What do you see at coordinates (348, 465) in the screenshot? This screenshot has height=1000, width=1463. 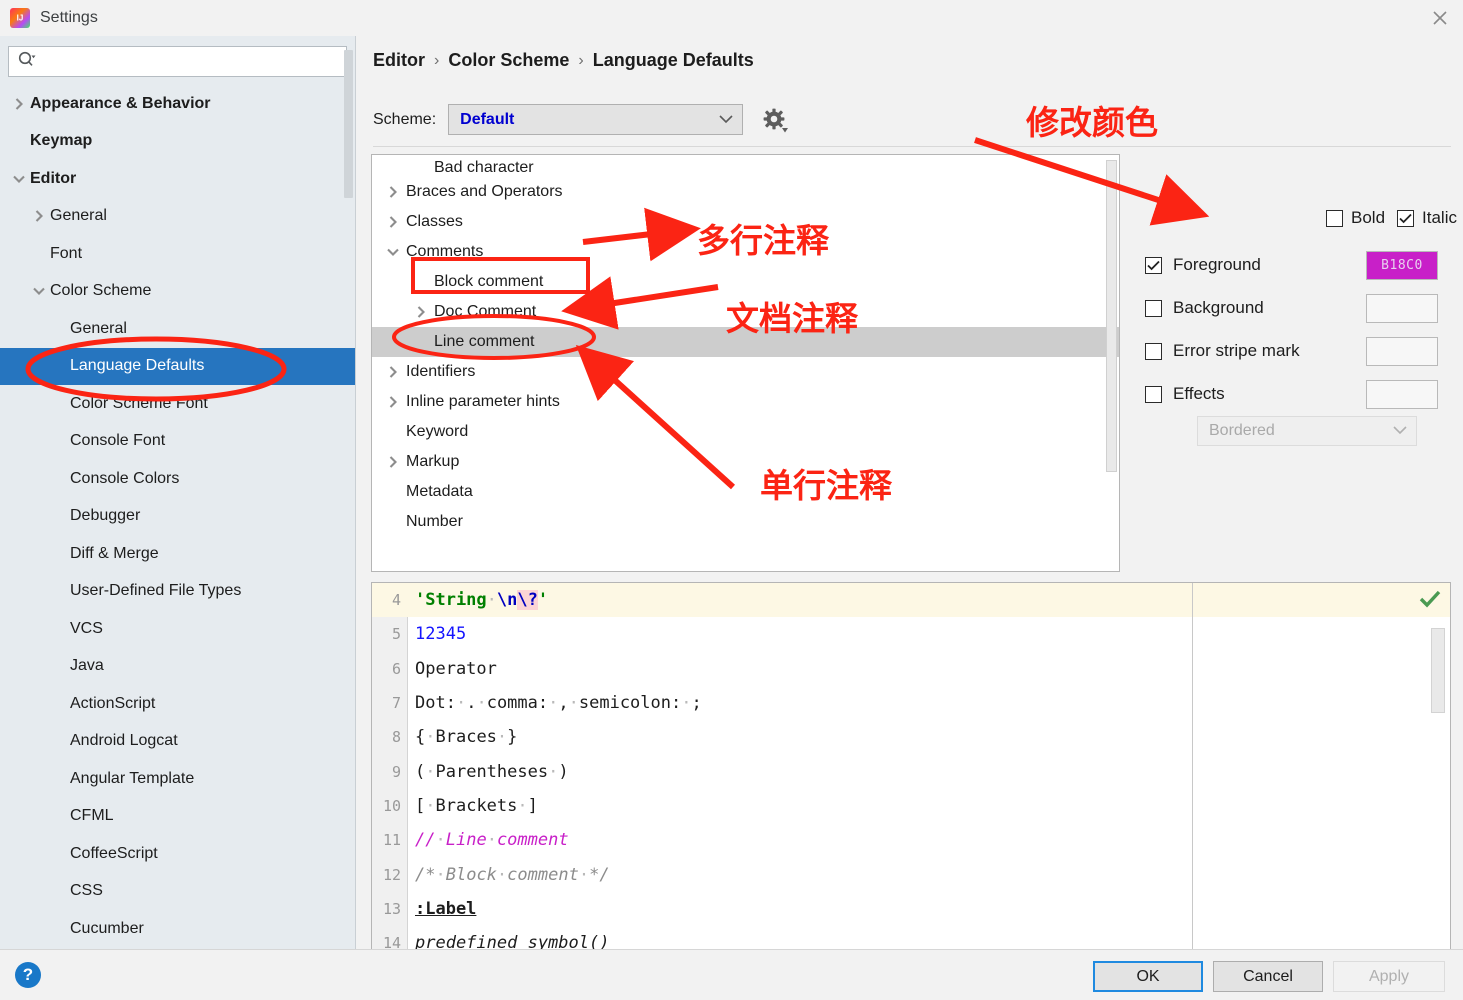 I see `sidebar-scrollbar` at bounding box center [348, 465].